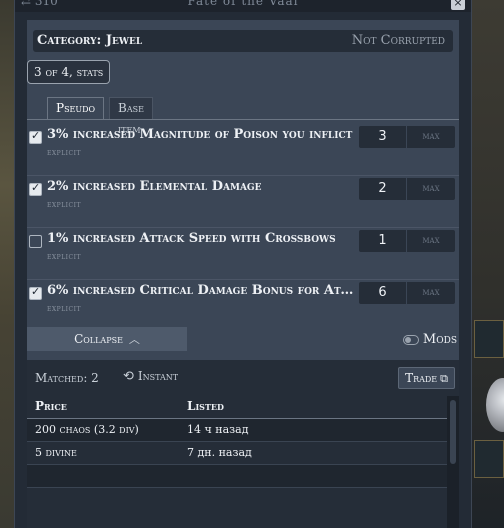 The width and height of the screenshot is (504, 528). What do you see at coordinates (241, 407) in the screenshot?
I see `table-header: Price Listed` at bounding box center [241, 407].